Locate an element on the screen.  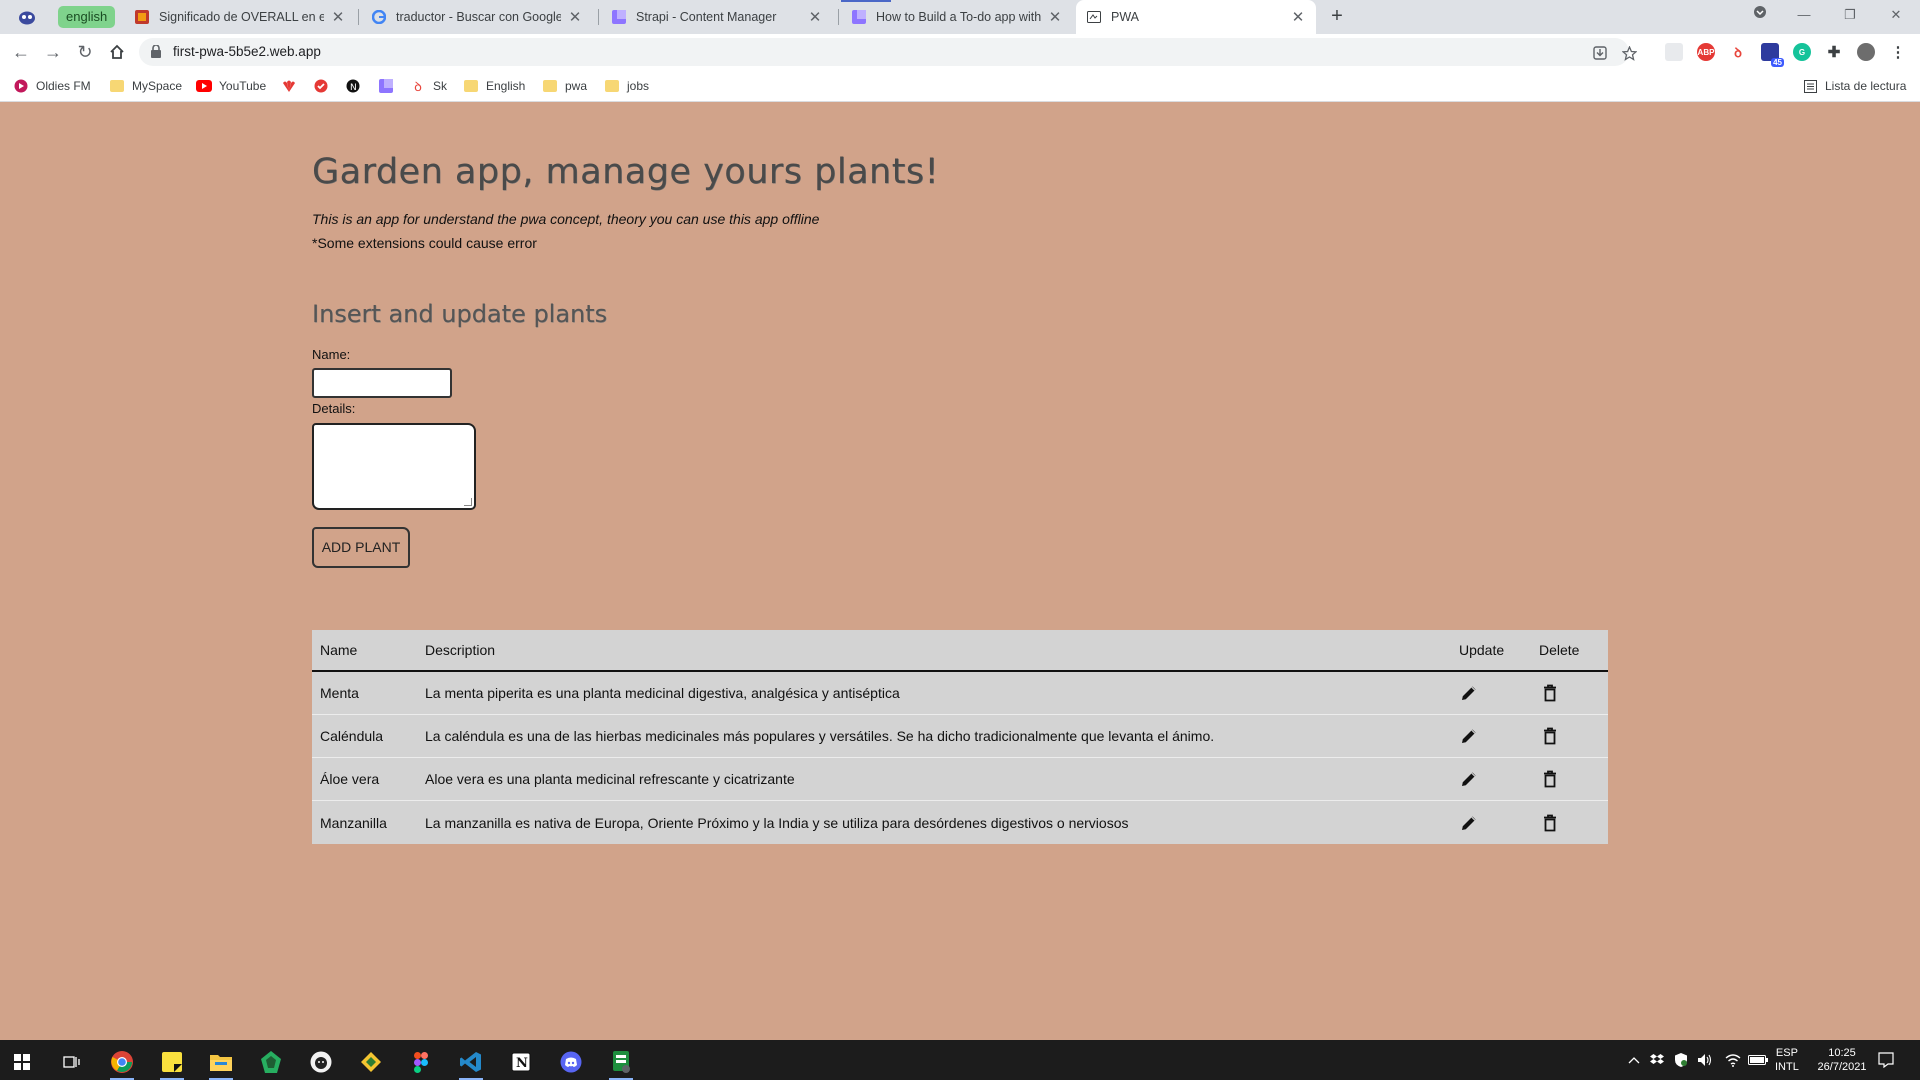
battery-icon is located at coordinates (1758, 1060).